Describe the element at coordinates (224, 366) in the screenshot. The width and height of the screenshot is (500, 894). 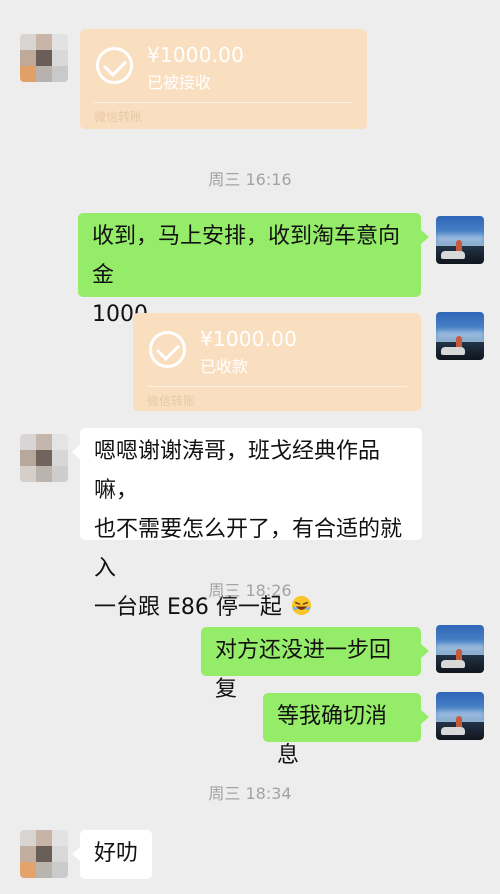
I see `transfer-status: 已收款` at that location.